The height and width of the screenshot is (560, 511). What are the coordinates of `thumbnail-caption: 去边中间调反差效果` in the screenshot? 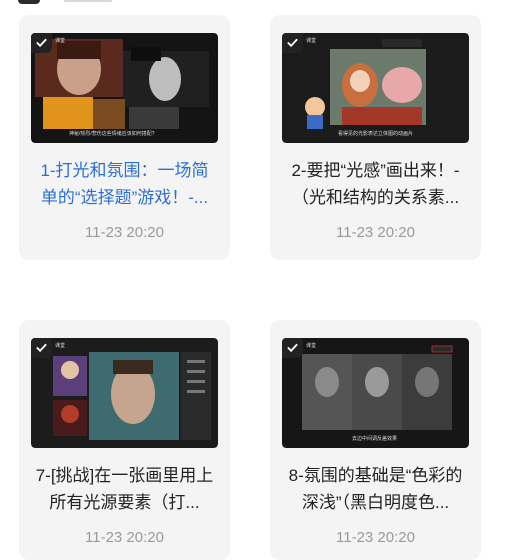 It's located at (375, 439).